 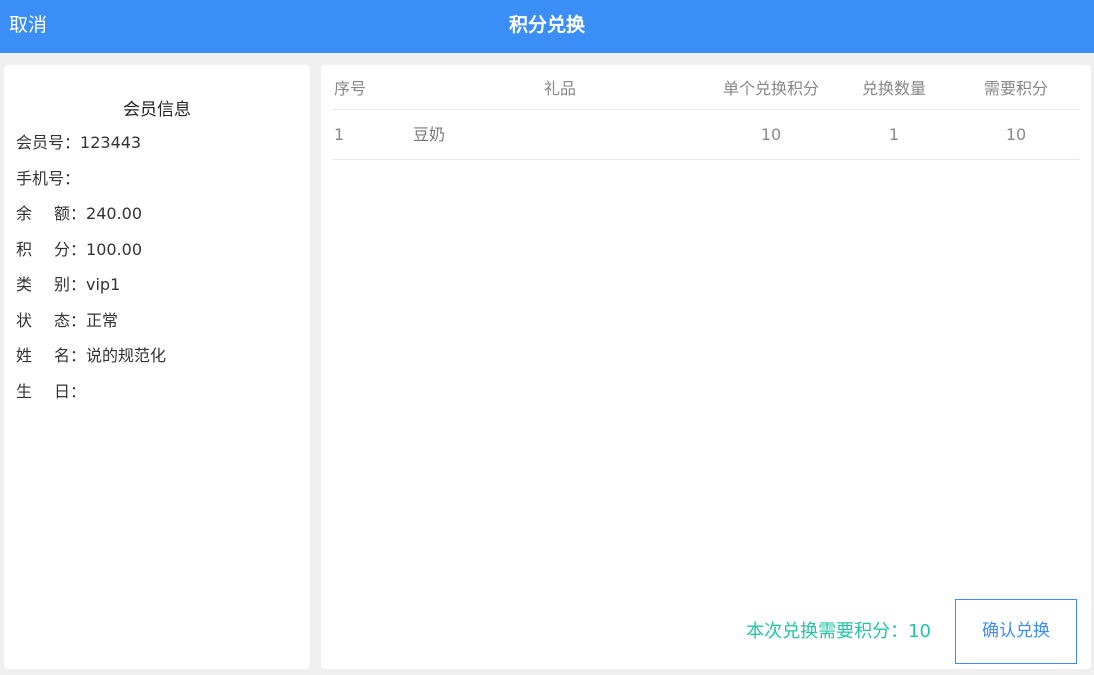 What do you see at coordinates (770, 88) in the screenshot?
I see `column-header-unit-points: 单个兑换积分` at bounding box center [770, 88].